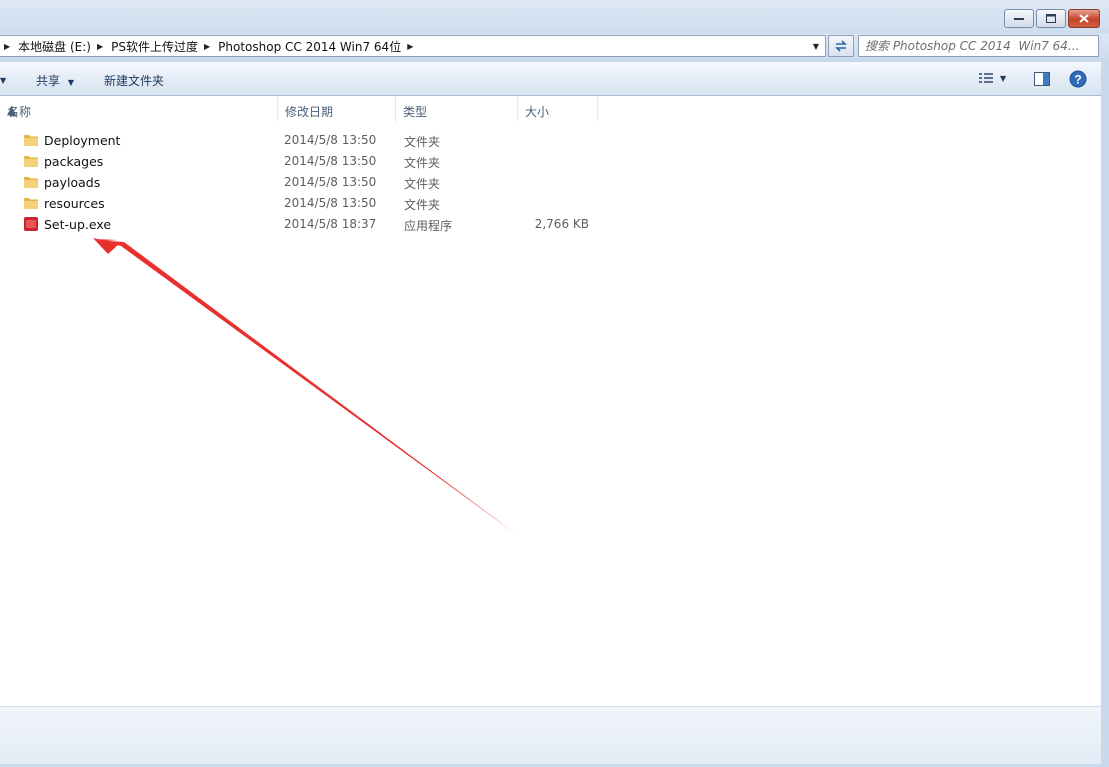 The image size is (1109, 767). I want to click on sort-ascending-icon: ▲, so click(12, 110).